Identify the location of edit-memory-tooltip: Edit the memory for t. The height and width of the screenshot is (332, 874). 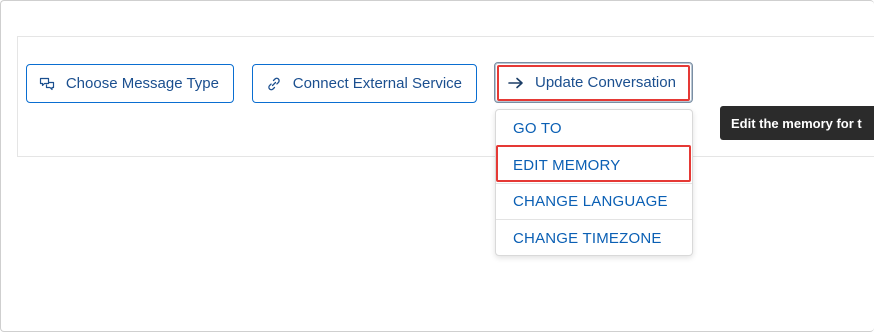
(797, 123).